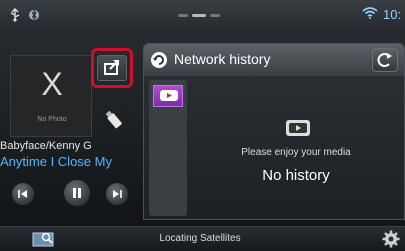 Image resolution: width=405 pixels, height=251 pixels. I want to click on refresh-icon, so click(159, 60).